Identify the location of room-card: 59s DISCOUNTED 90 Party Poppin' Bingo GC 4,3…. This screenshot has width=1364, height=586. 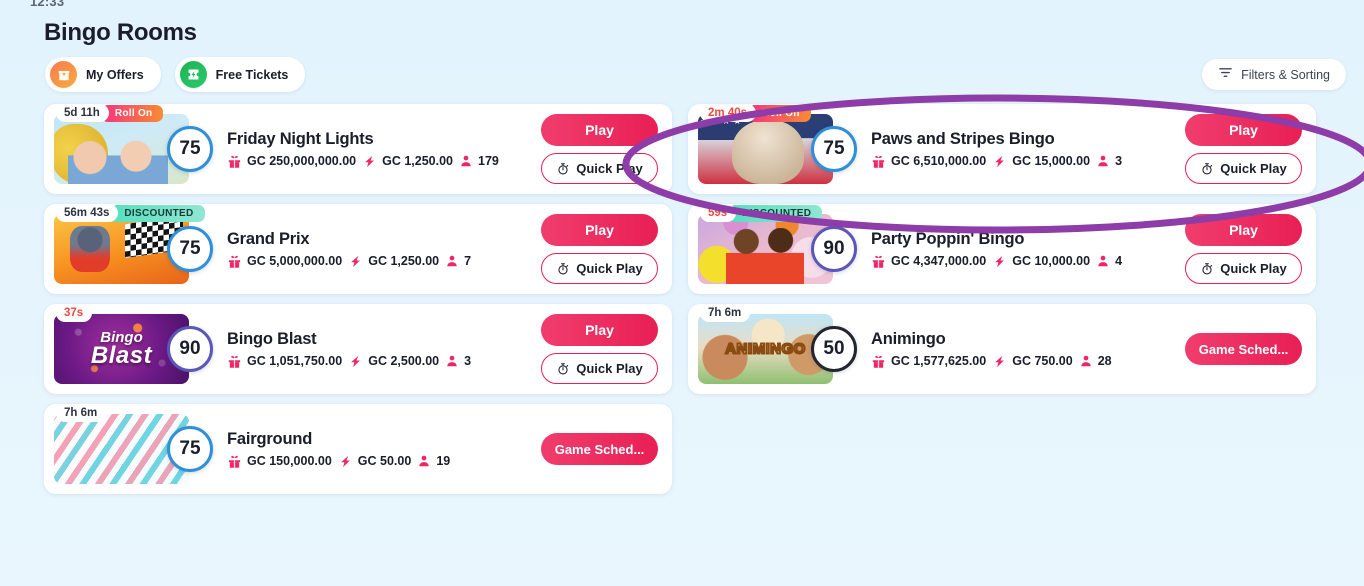
(1002, 249).